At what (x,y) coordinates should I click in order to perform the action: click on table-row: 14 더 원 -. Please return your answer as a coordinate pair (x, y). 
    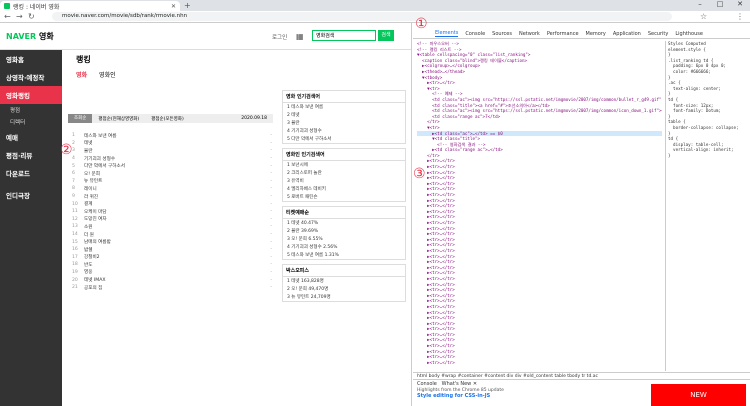
    Looking at the image, I should click on (172, 235).